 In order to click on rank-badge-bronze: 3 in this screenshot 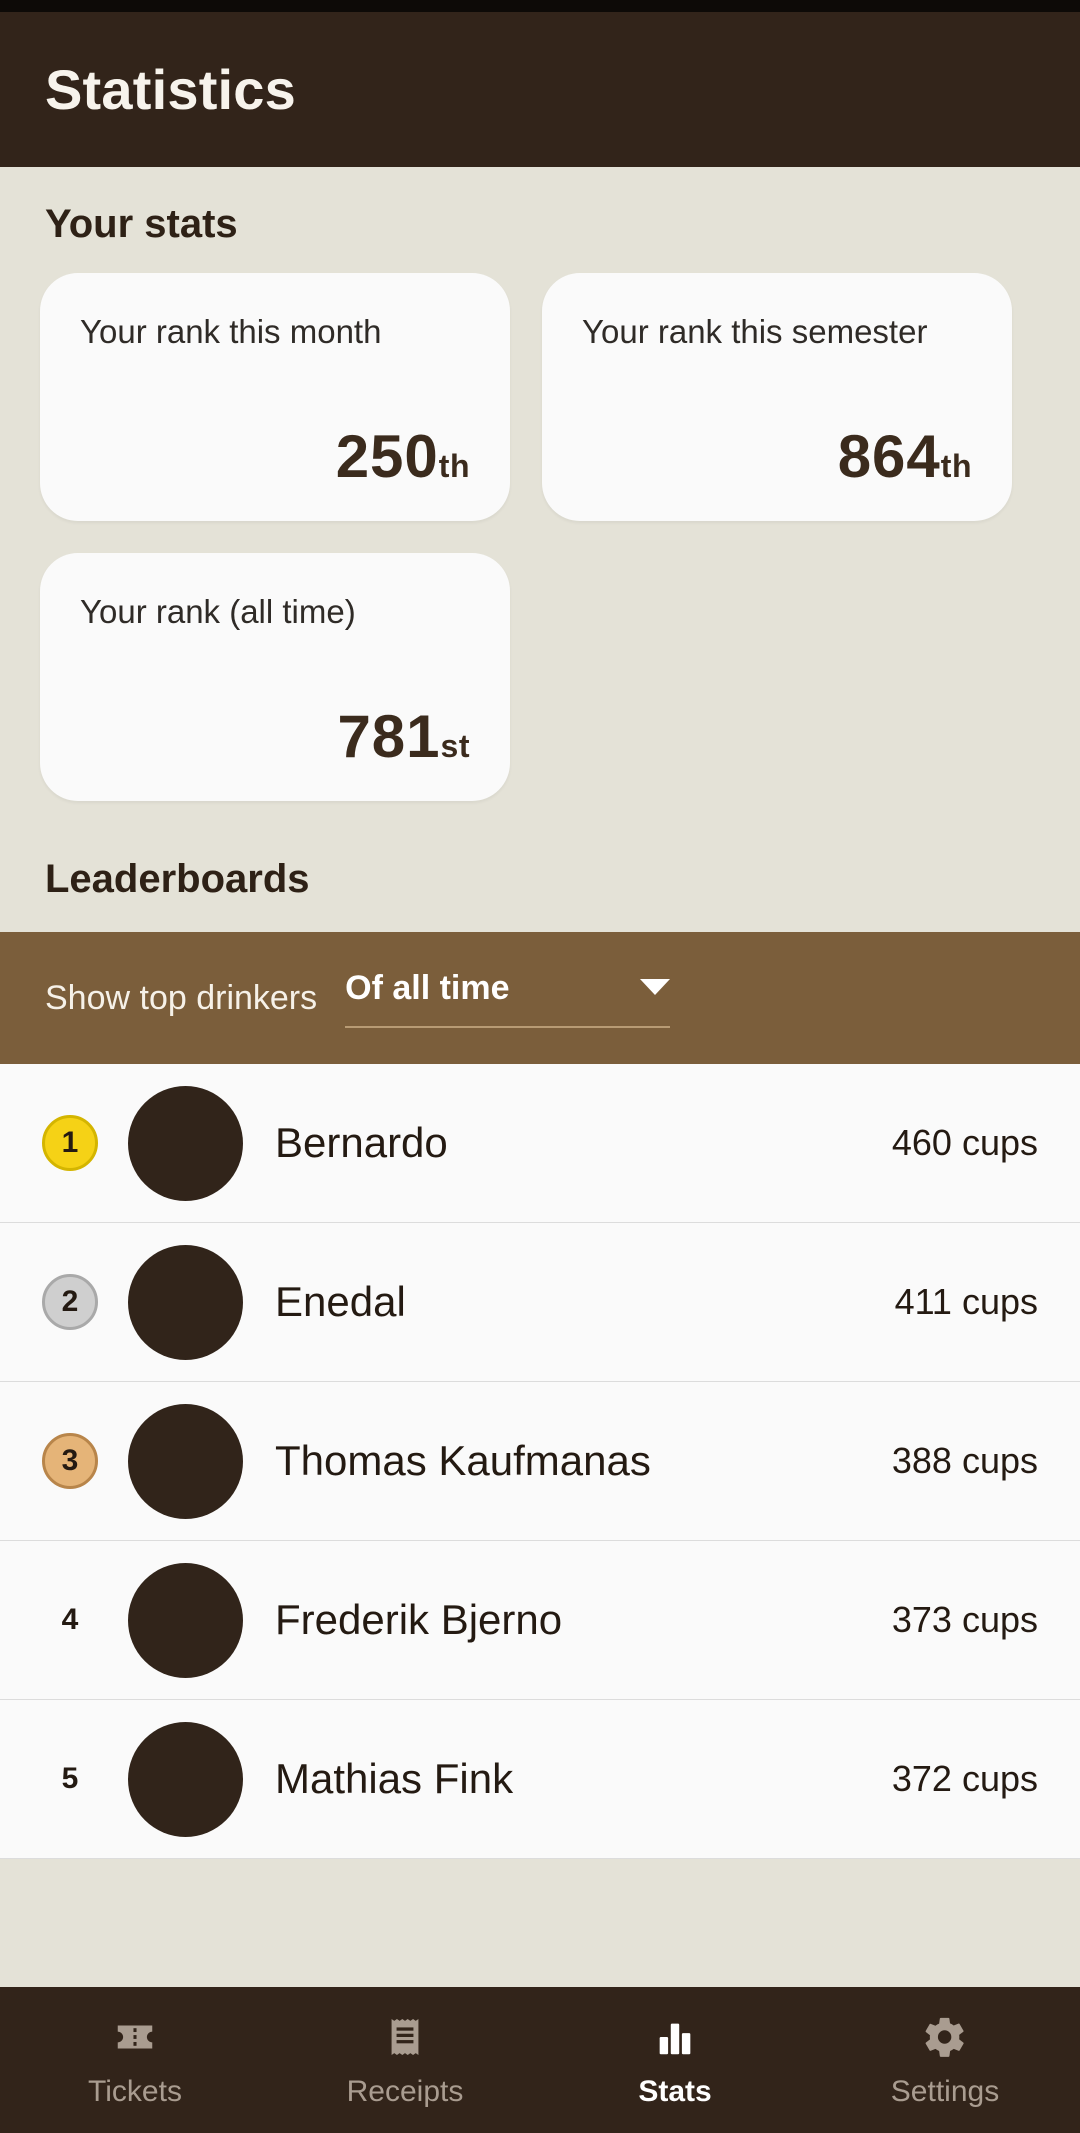, I will do `click(70, 1461)`.